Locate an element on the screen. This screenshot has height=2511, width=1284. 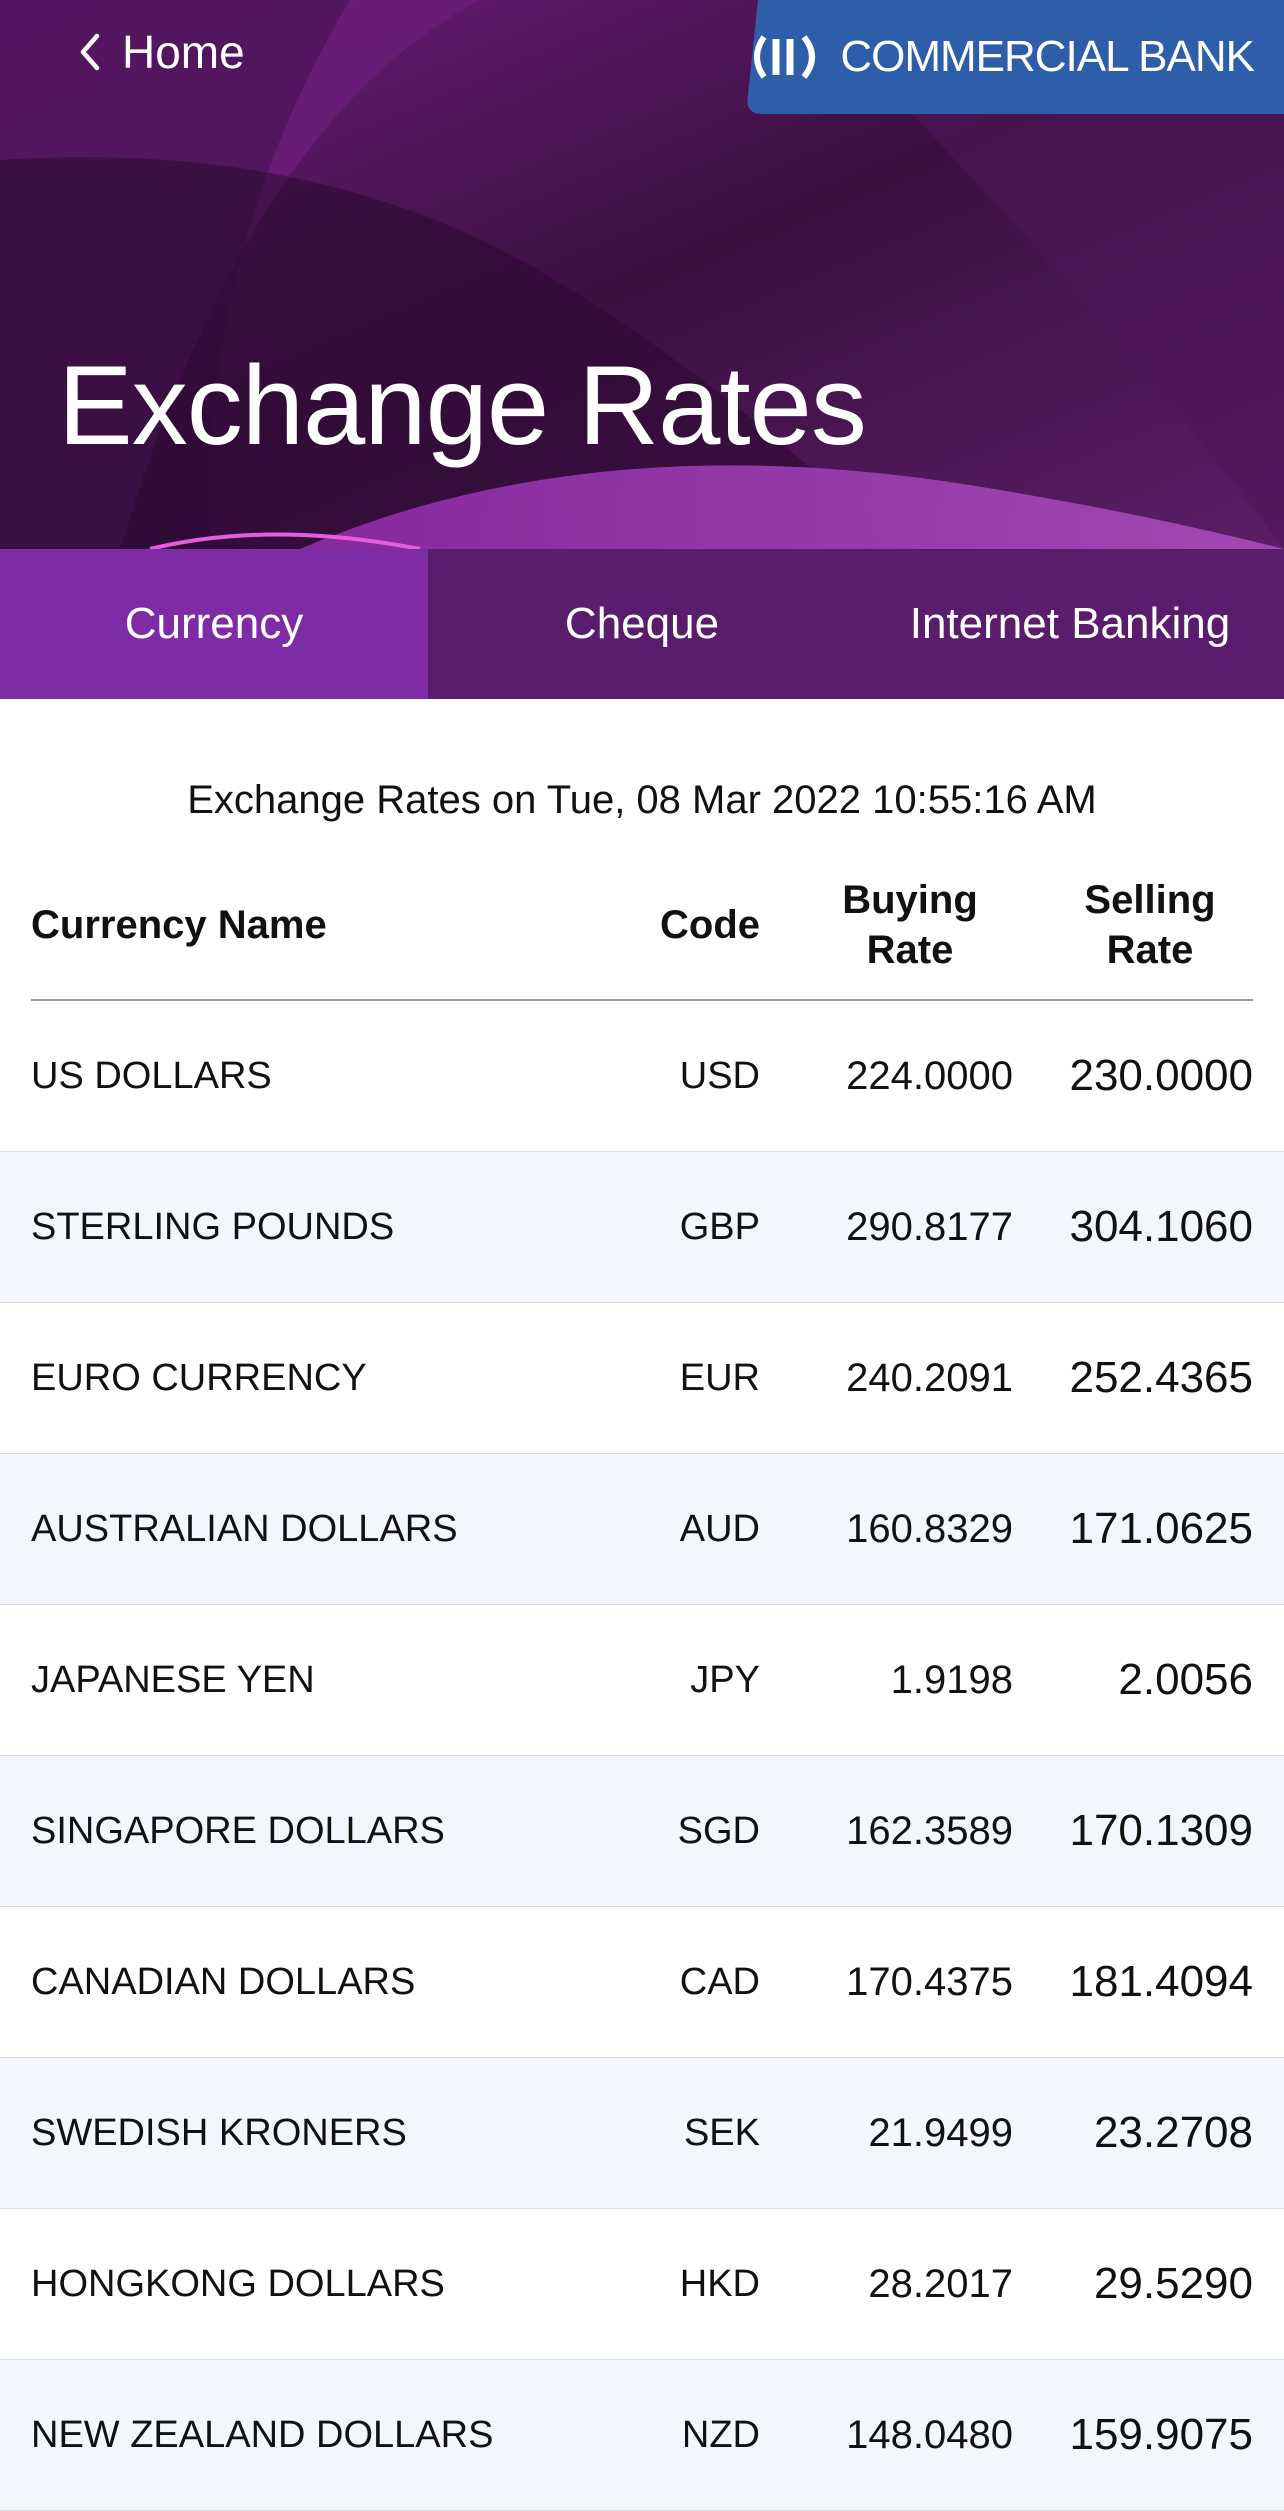
brand-name: COMMERCIAL BANK is located at coordinates (1047, 56).